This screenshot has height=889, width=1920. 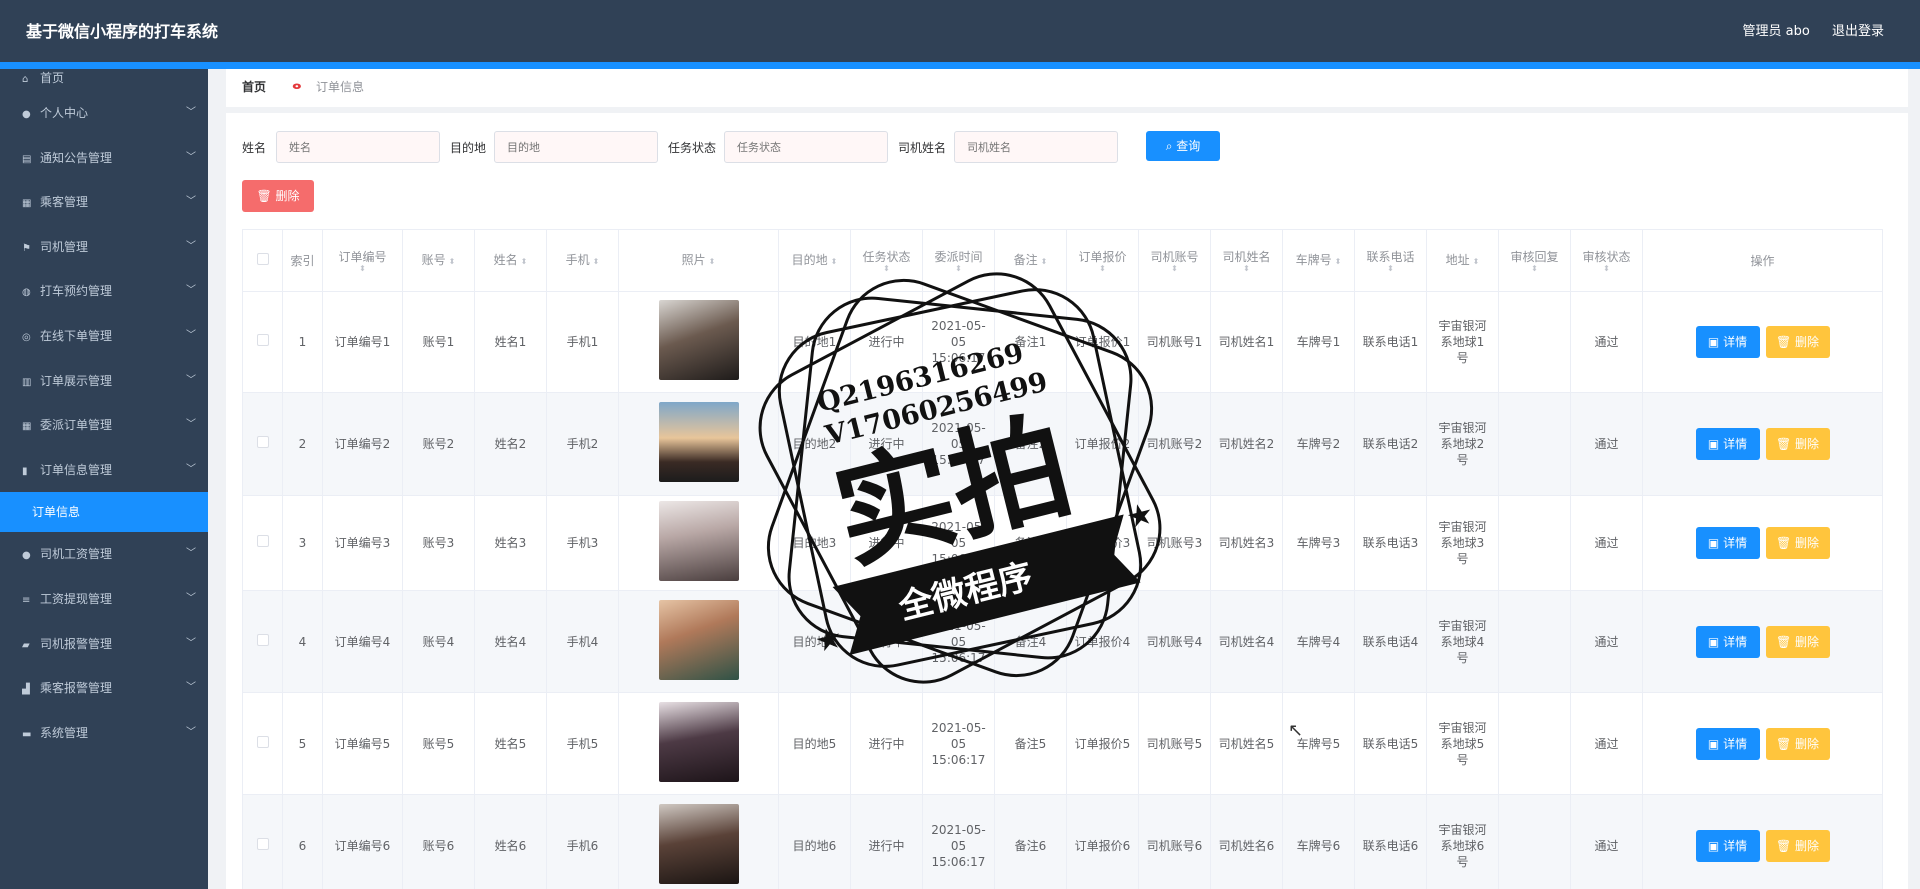 I want to click on column-header: 账号 ⬍, so click(x=438, y=260).